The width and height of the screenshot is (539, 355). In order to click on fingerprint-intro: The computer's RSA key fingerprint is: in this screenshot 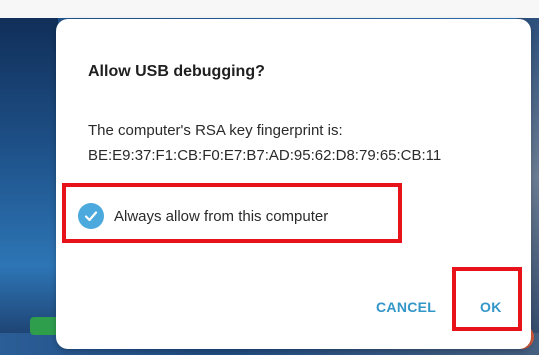, I will do `click(215, 130)`.